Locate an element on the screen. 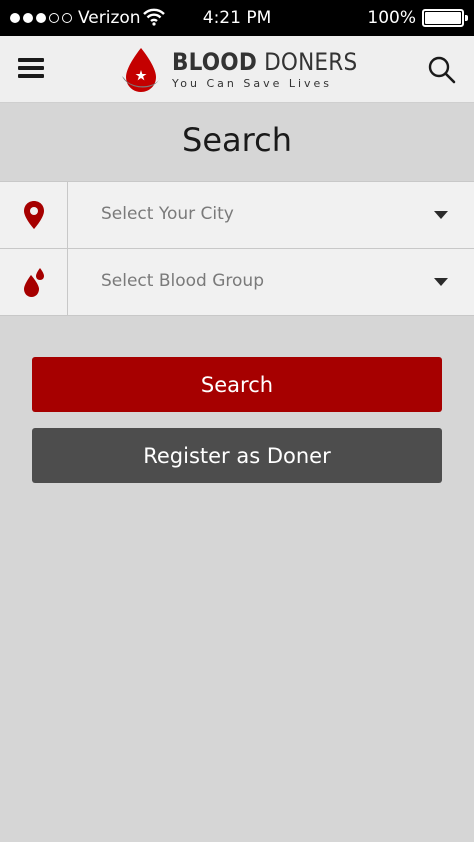  app-logo: BLOOD DONERS You Can Save Lives is located at coordinates (240, 70).